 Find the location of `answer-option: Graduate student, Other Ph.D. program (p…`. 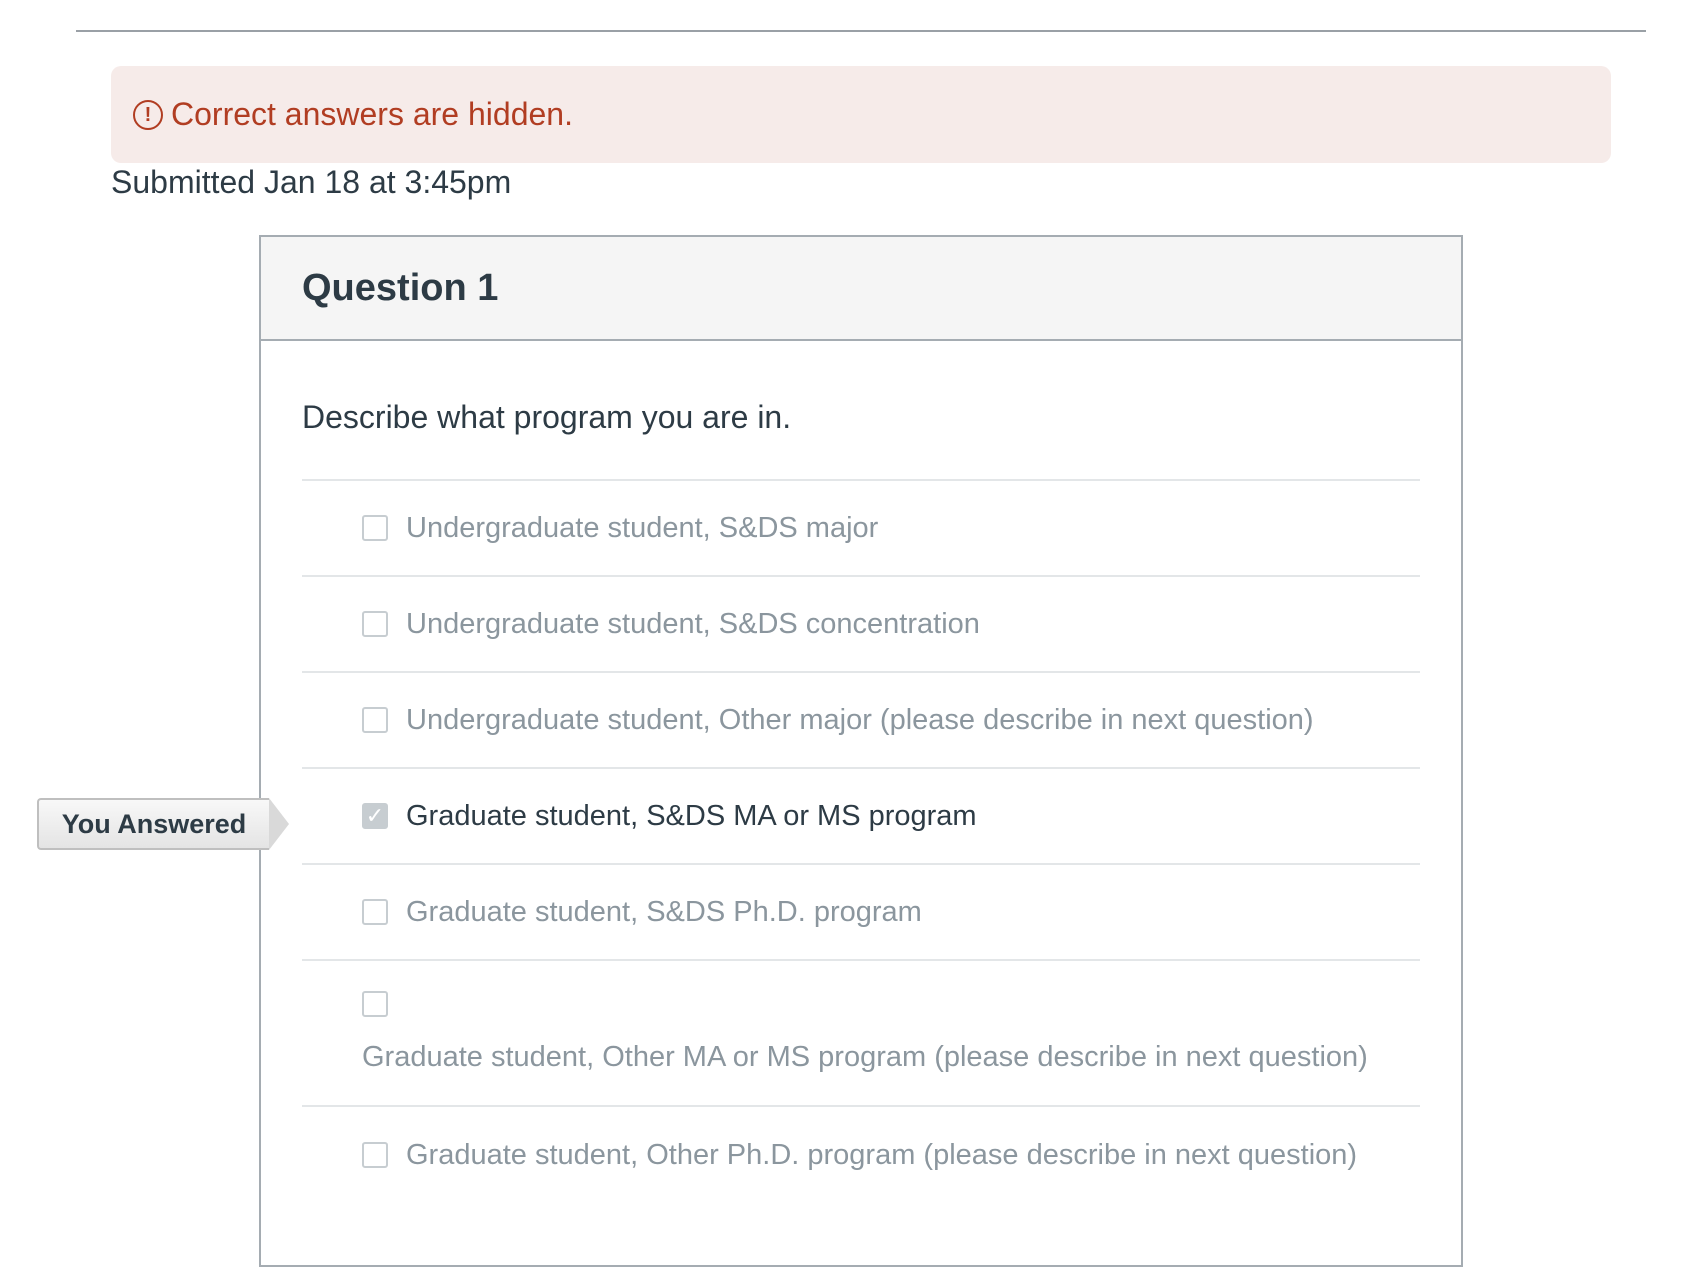

answer-option: Graduate student, Other Ph.D. program (p… is located at coordinates (861, 1155).